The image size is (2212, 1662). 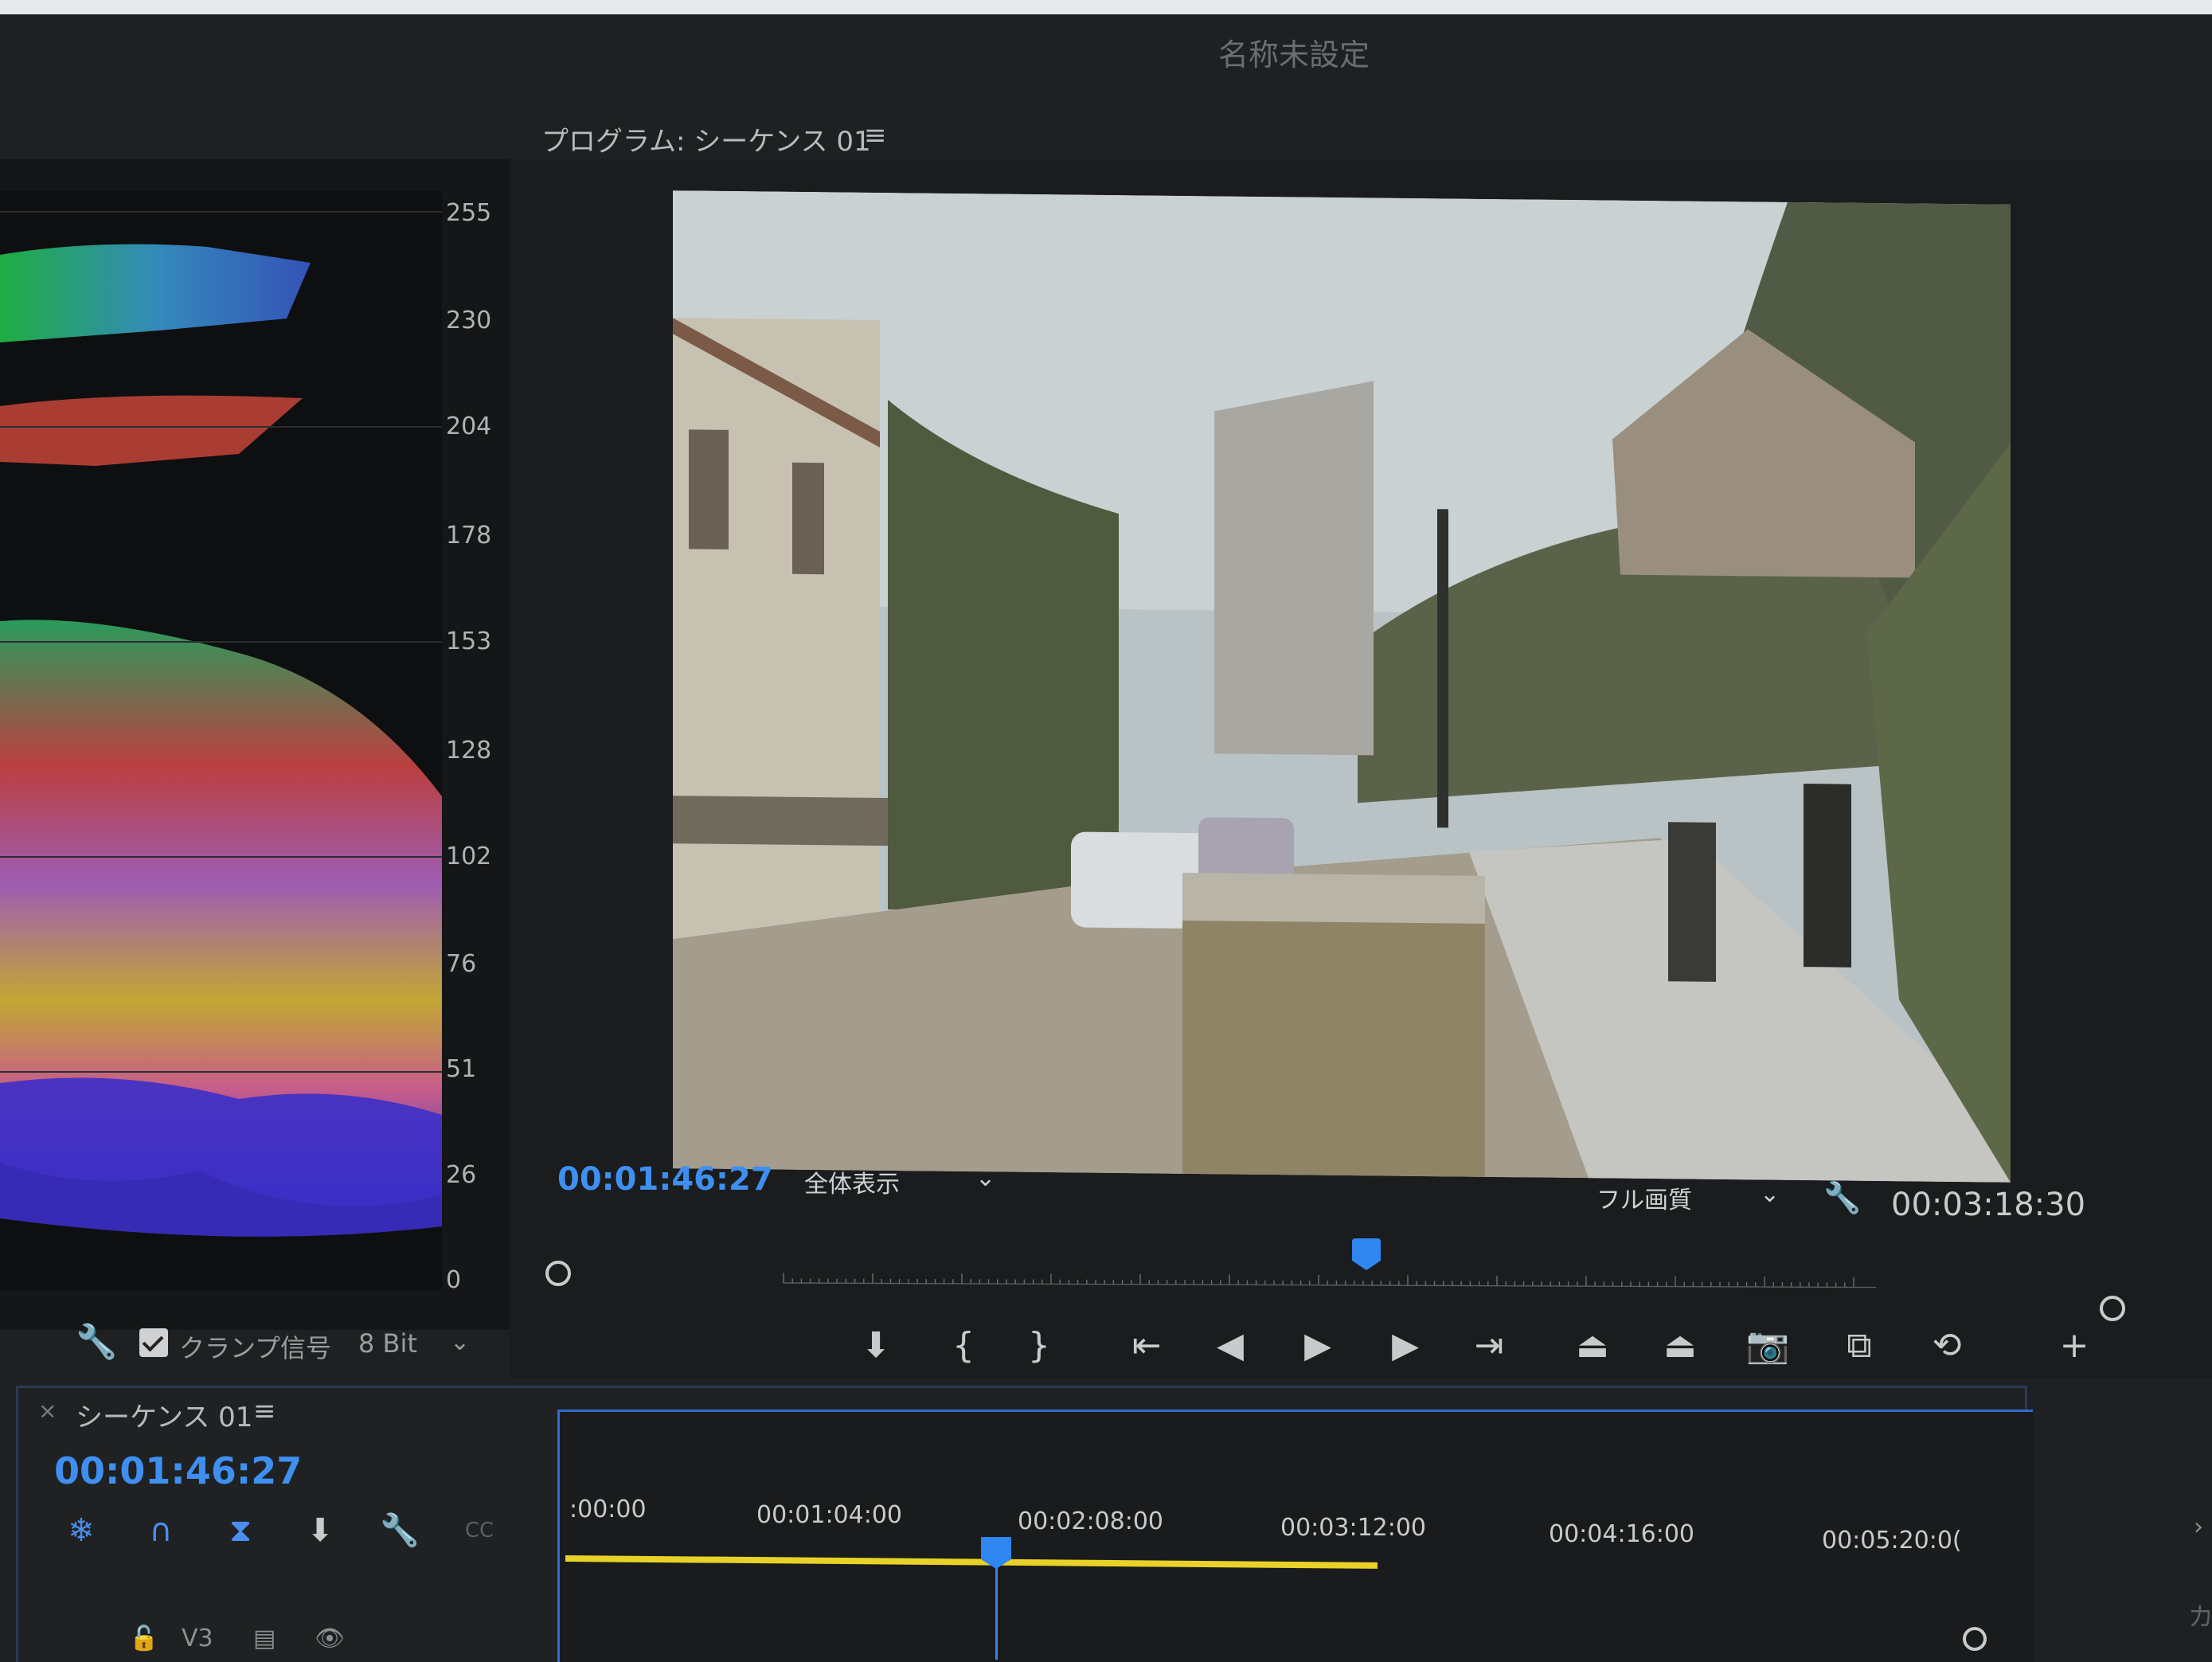 I want to click on close-icon: ×, so click(x=47, y=1411).